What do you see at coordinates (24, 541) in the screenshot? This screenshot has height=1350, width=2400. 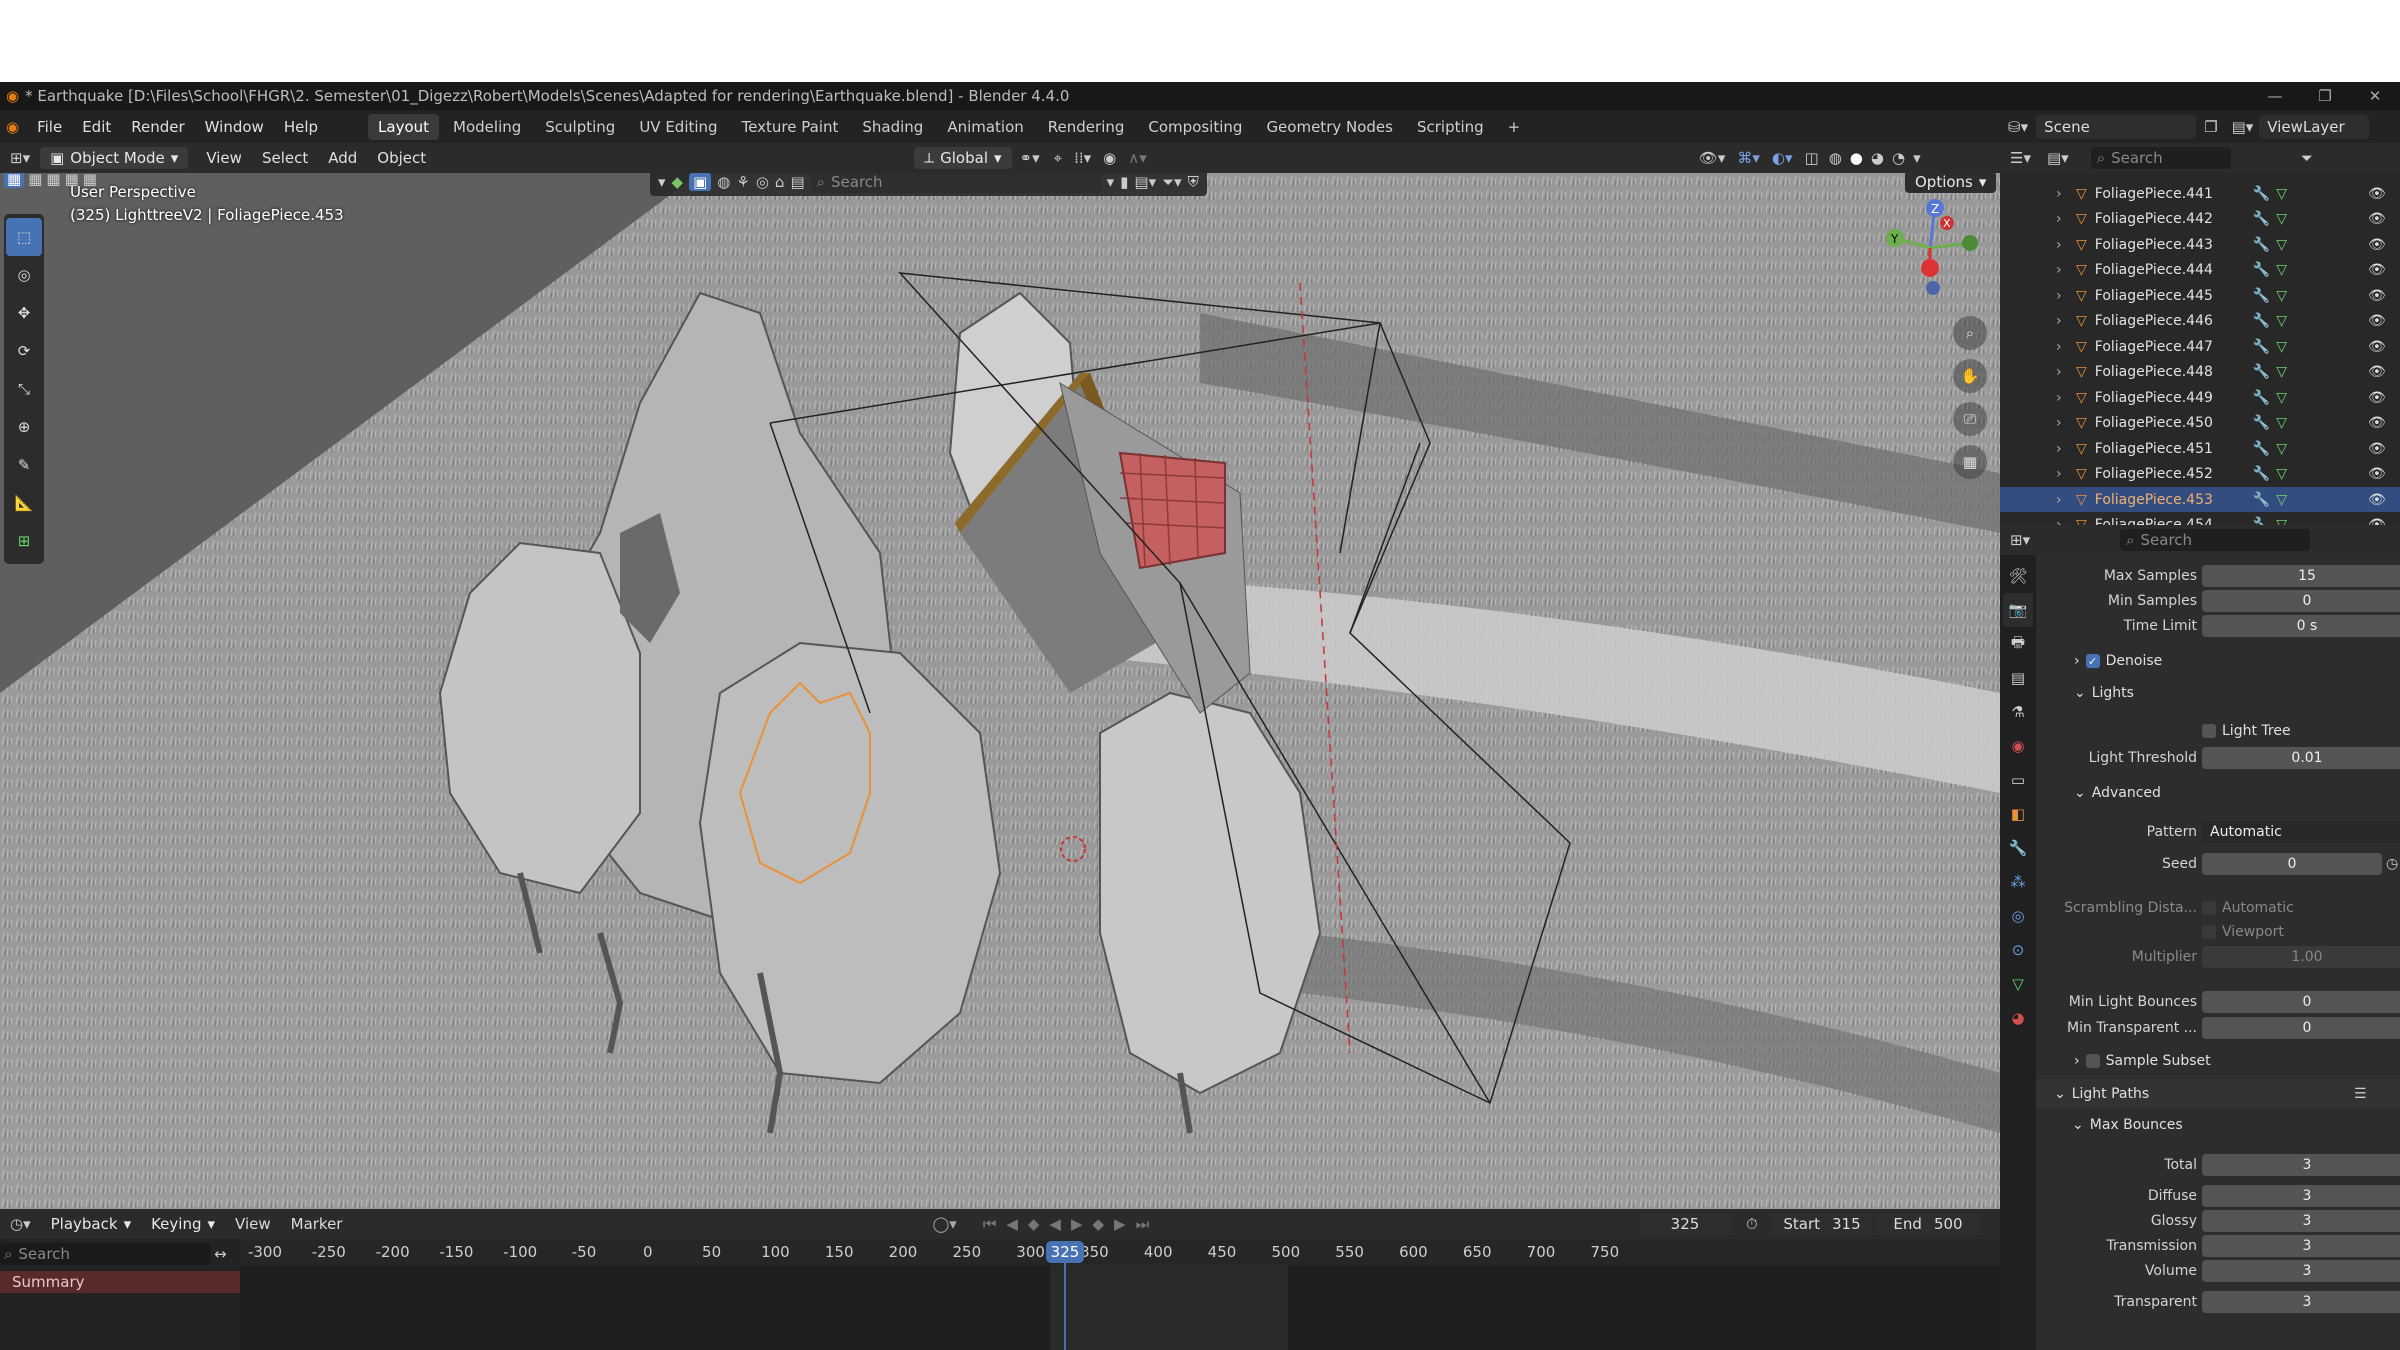 I see `add-cube-tool-icon: ⊞` at bounding box center [24, 541].